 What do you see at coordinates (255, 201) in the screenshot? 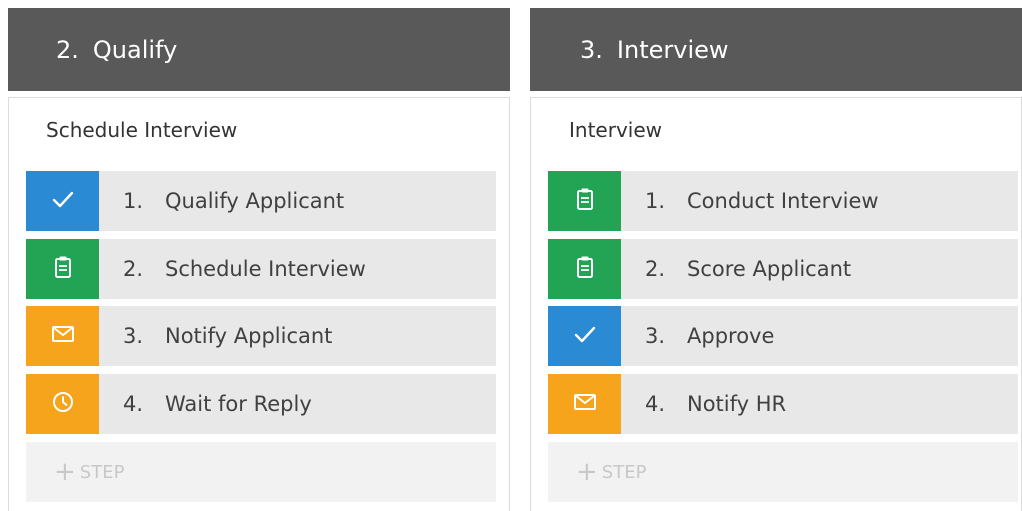
I see `step-name: Qualify Applicant` at bounding box center [255, 201].